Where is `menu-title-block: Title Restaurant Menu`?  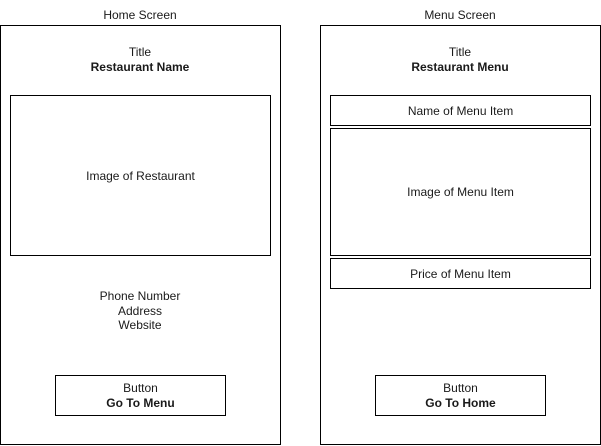 menu-title-block: Title Restaurant Menu is located at coordinates (460, 60).